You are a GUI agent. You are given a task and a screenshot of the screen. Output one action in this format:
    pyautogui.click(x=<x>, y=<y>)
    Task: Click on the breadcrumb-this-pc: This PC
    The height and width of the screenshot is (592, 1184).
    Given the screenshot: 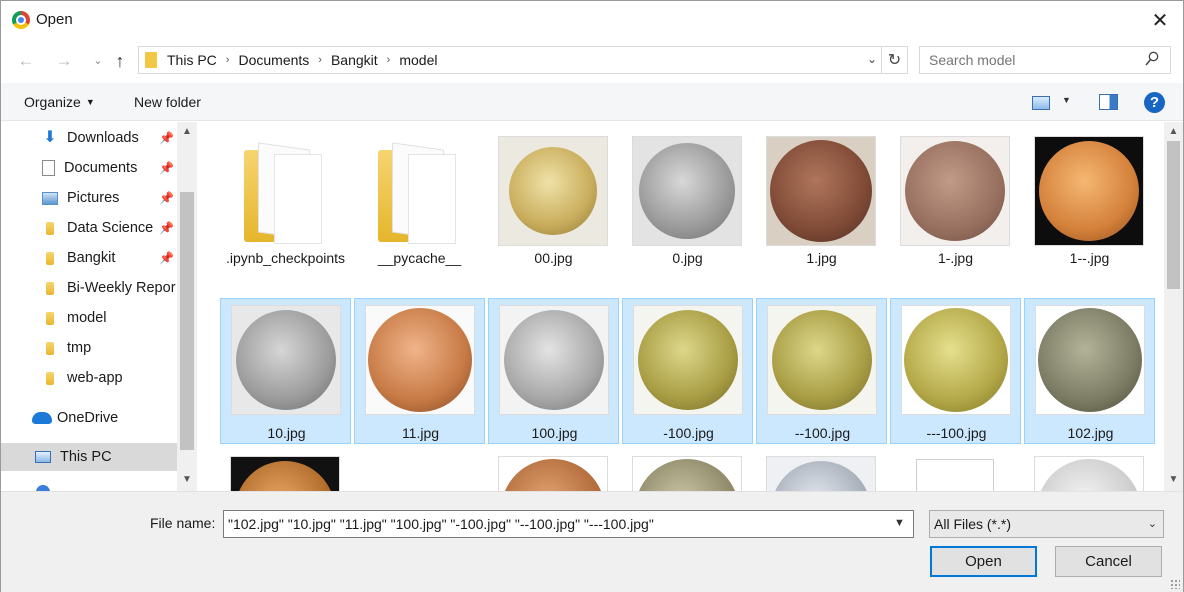 What is the action you would take?
    pyautogui.click(x=192, y=60)
    